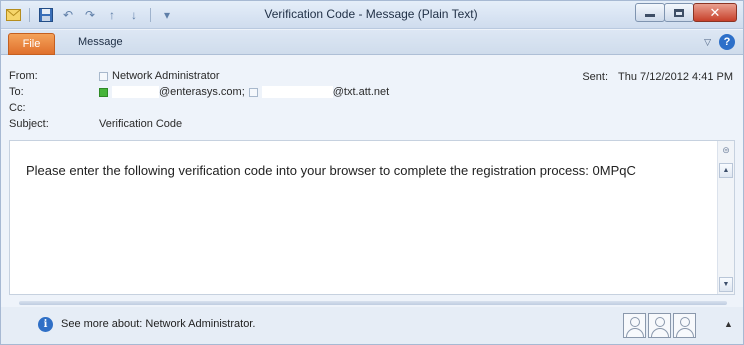 The image size is (744, 345). I want to click on subject-row: Subject: Verification Code, so click(159, 124).